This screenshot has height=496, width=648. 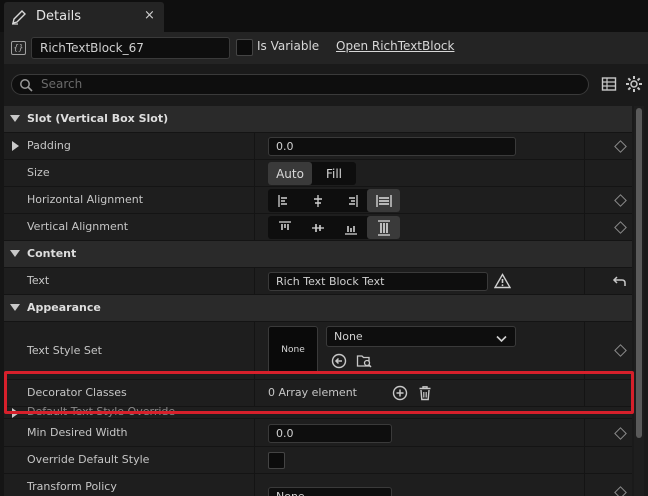 I want to click on align-fill-icon, so click(x=383, y=200).